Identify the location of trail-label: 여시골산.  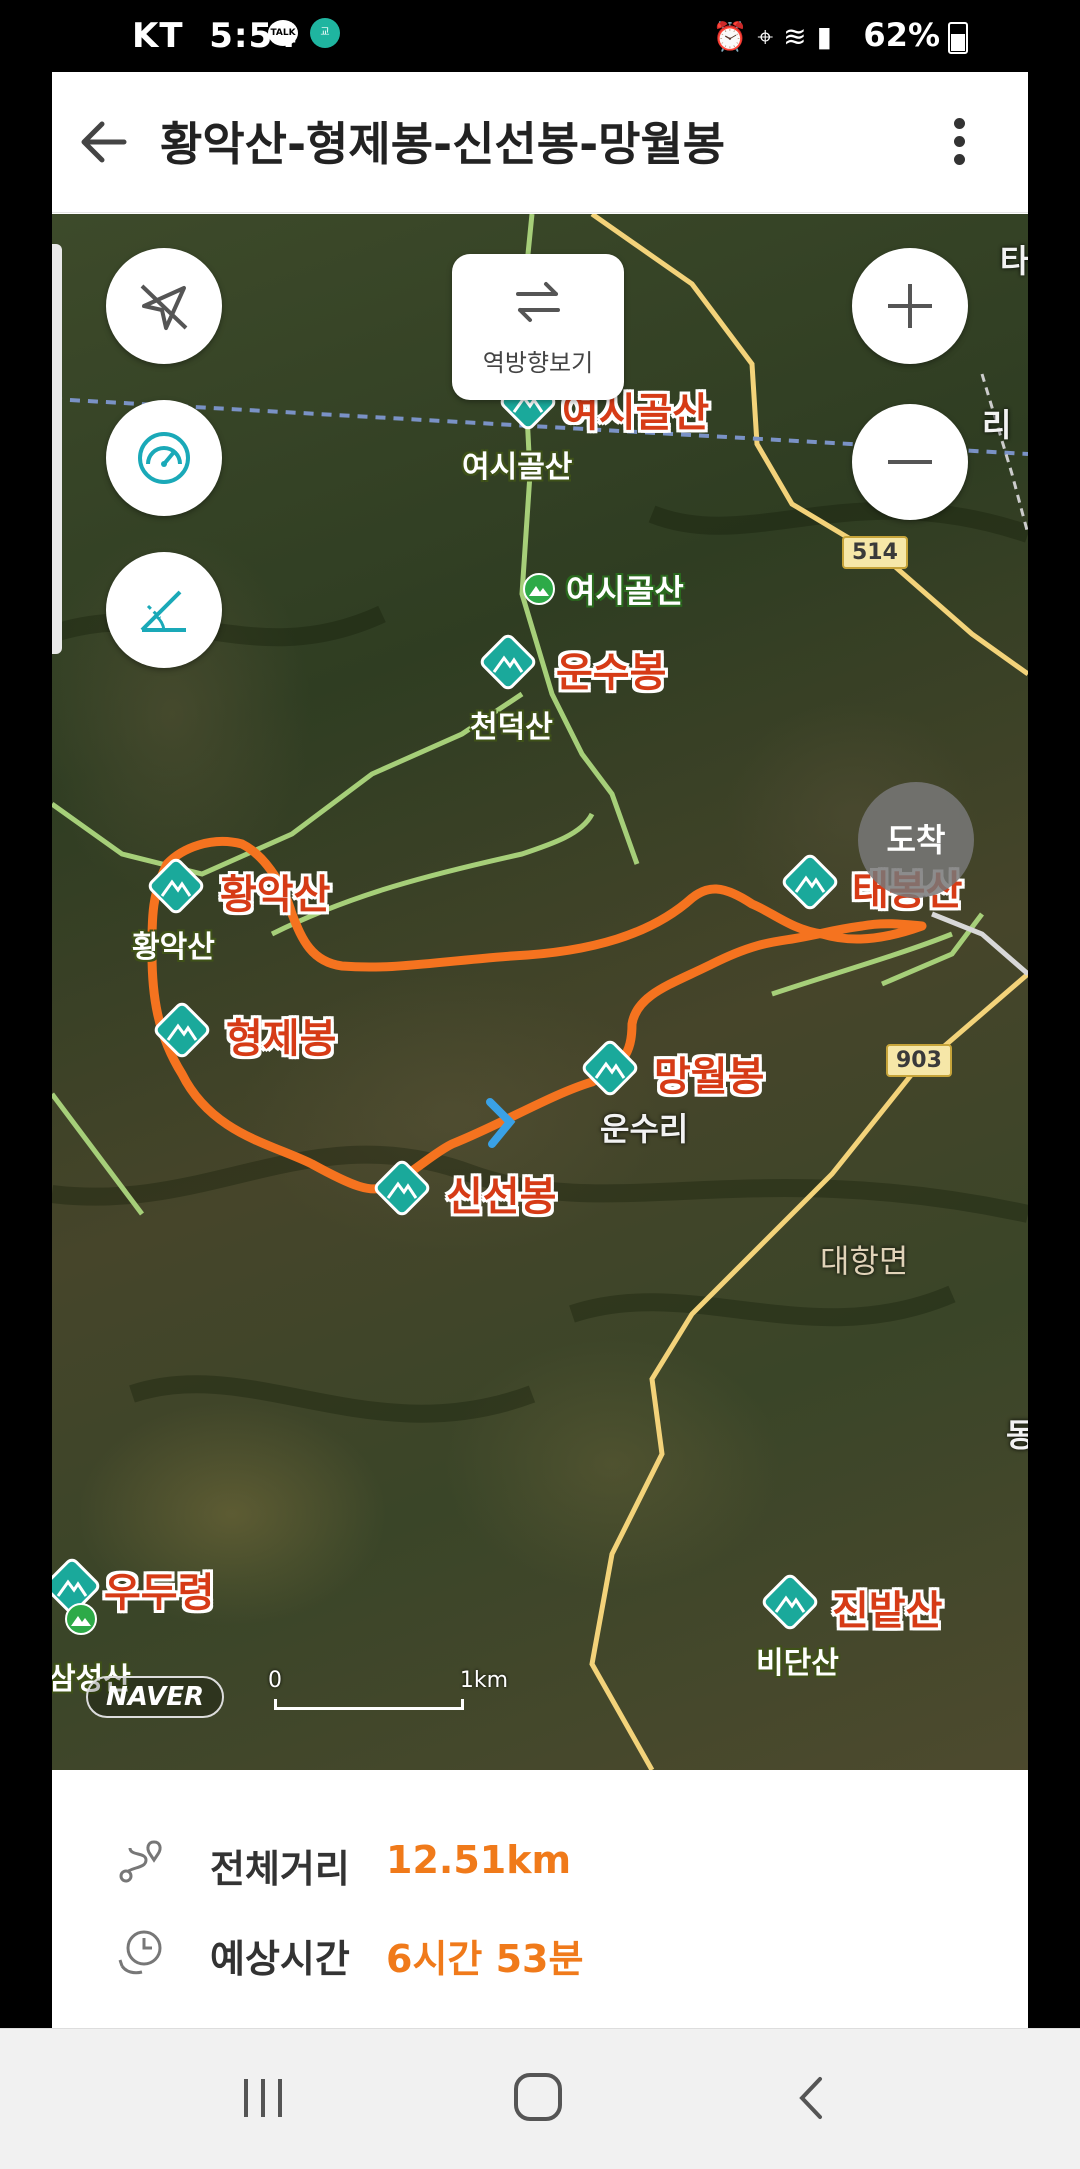
(625, 591).